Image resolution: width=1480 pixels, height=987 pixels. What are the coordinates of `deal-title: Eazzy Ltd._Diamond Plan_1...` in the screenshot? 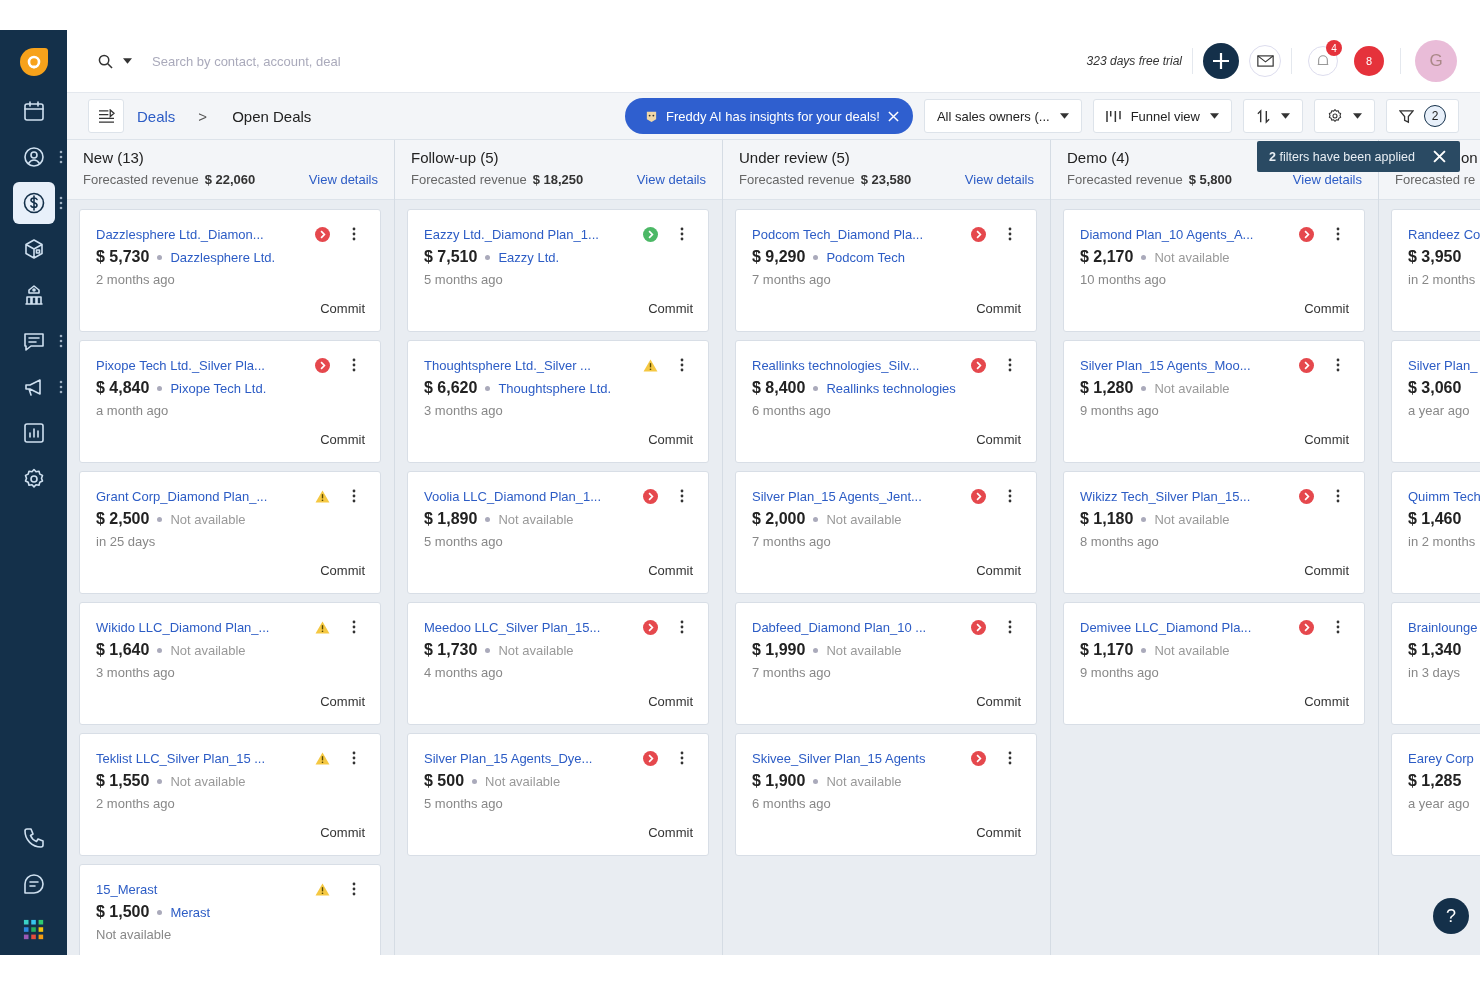 It's located at (533, 234).